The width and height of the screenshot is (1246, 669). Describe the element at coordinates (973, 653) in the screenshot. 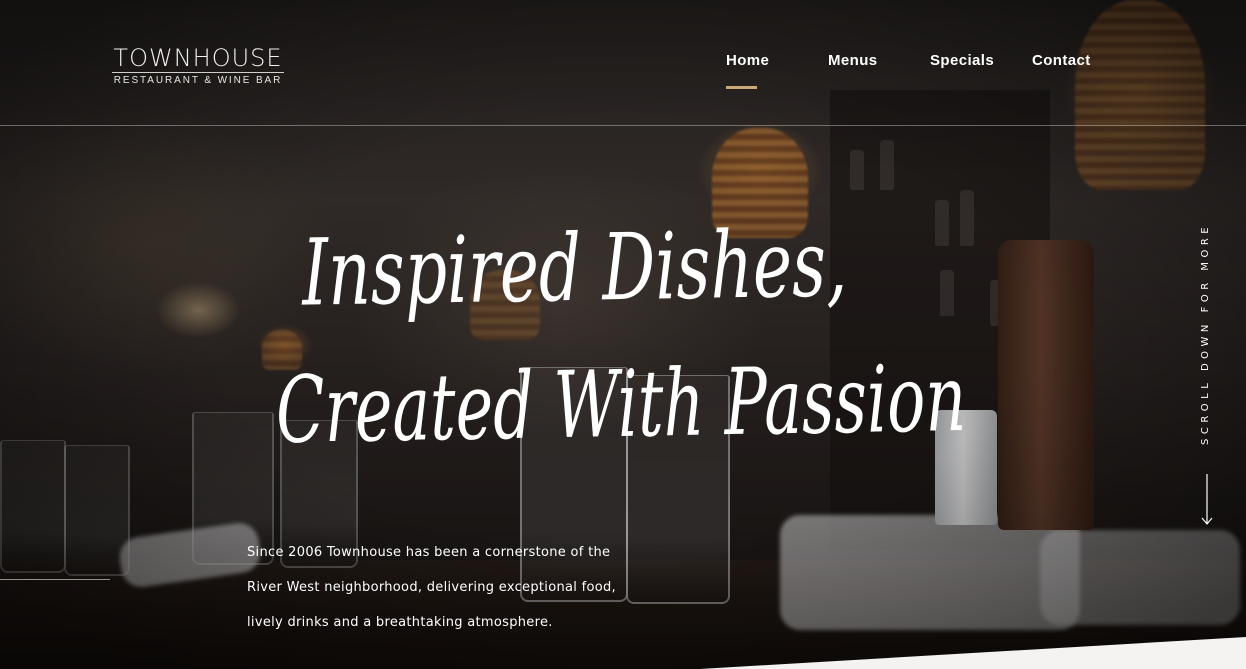

I see `section-divider-slant` at that location.